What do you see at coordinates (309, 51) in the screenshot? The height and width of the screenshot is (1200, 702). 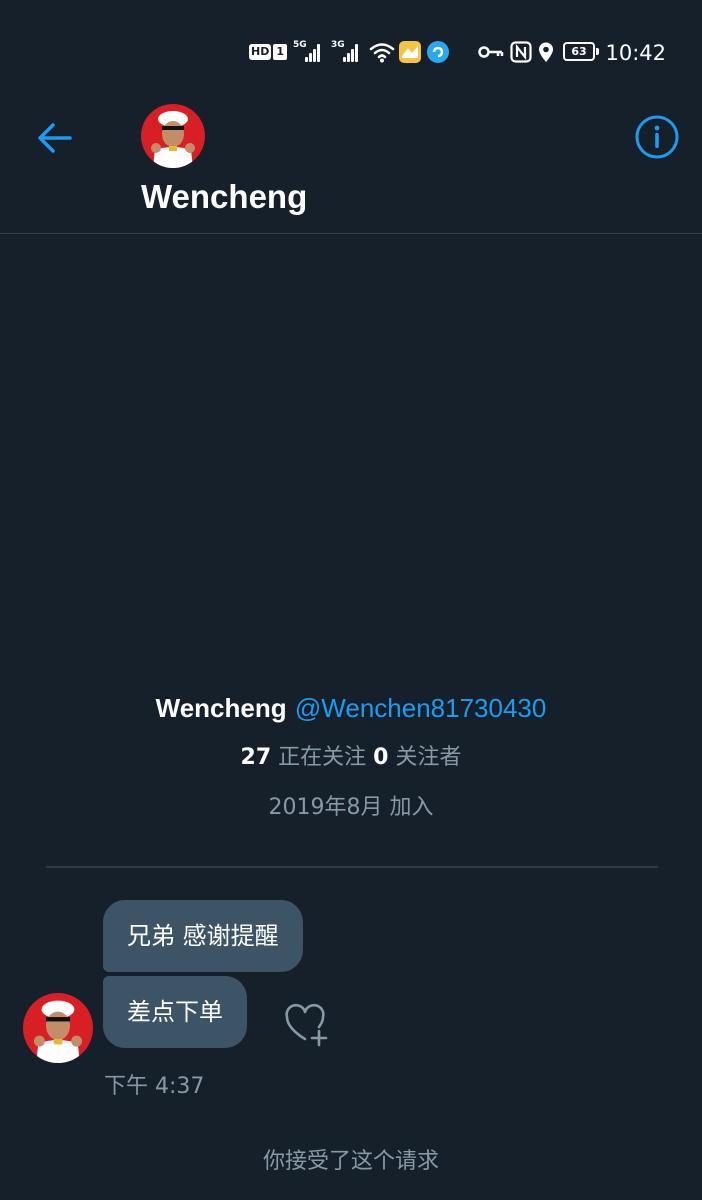 I see `signal-strength-1-icon: 5G` at bounding box center [309, 51].